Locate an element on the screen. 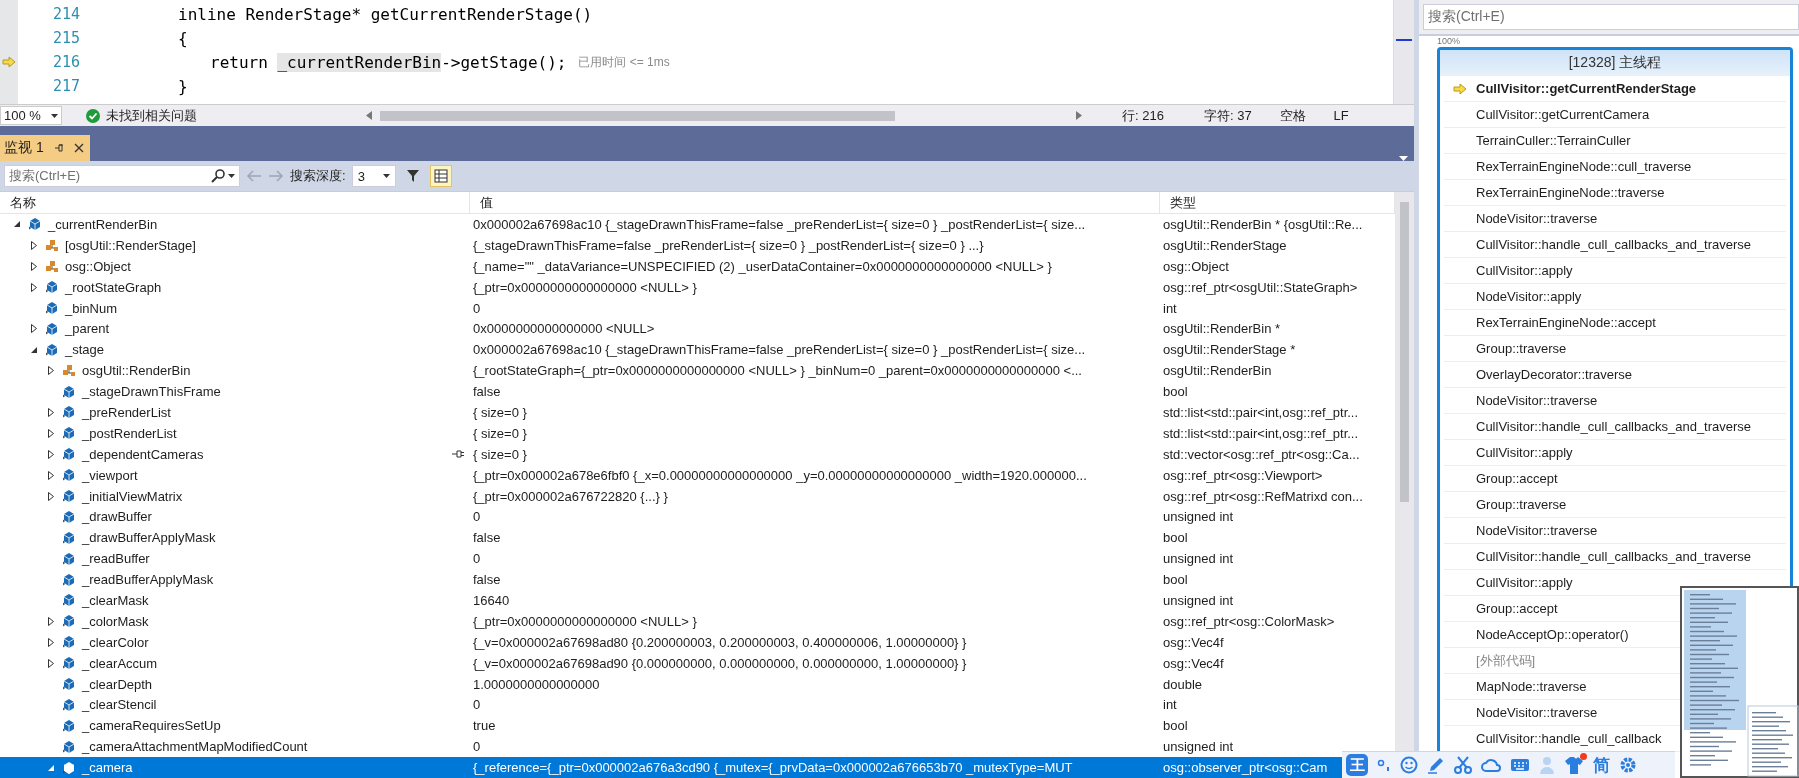 The height and width of the screenshot is (778, 1799). variable-value: {_v=0x000002a67698ad80 {0.200000003, 0.200000003, 0.400000006, 1.00000000} } is located at coordinates (720, 642).